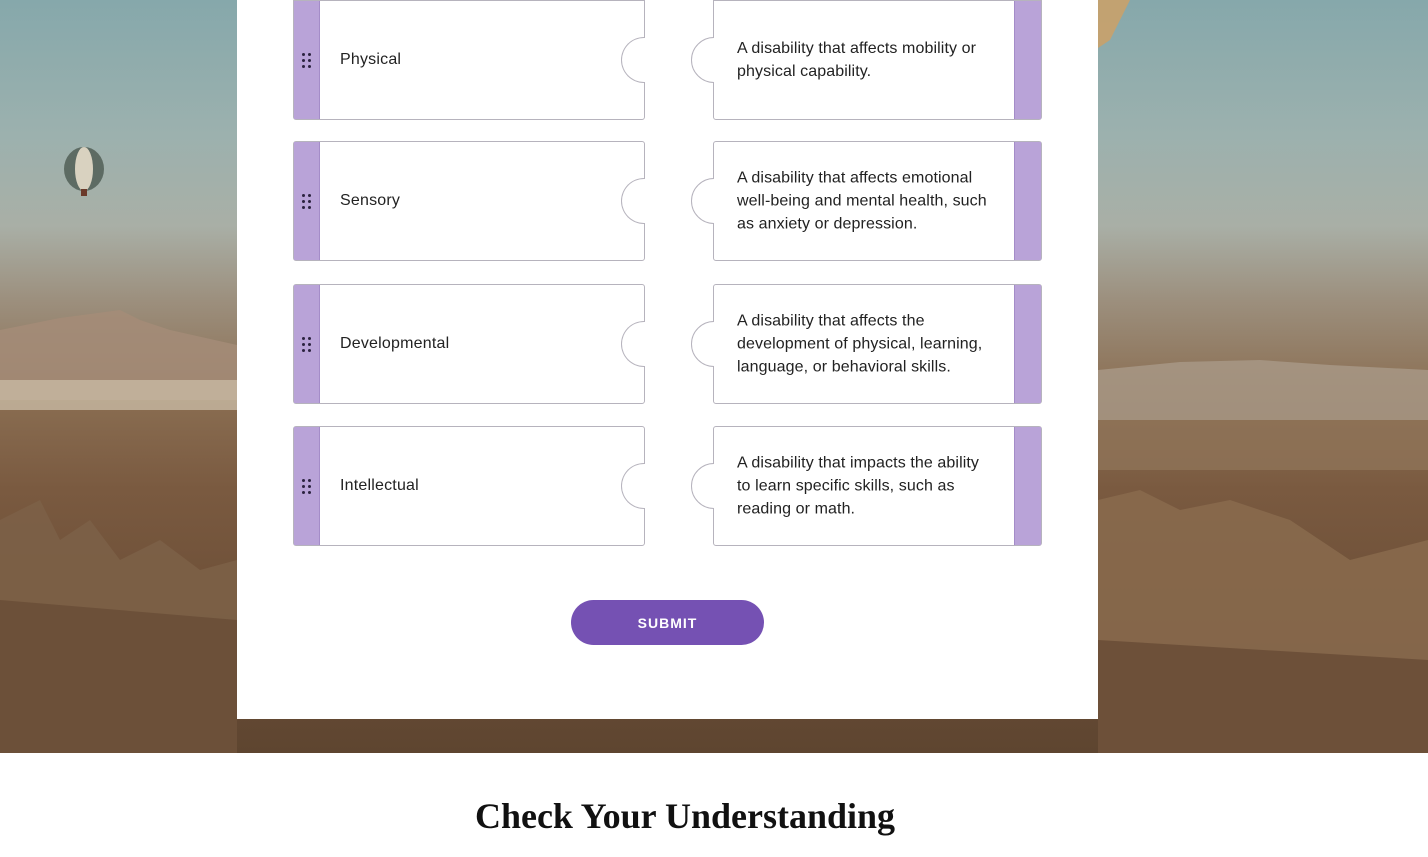 This screenshot has width=1428, height=857. Describe the element at coordinates (371, 59) in the screenshot. I see `term-label: Physical` at that location.